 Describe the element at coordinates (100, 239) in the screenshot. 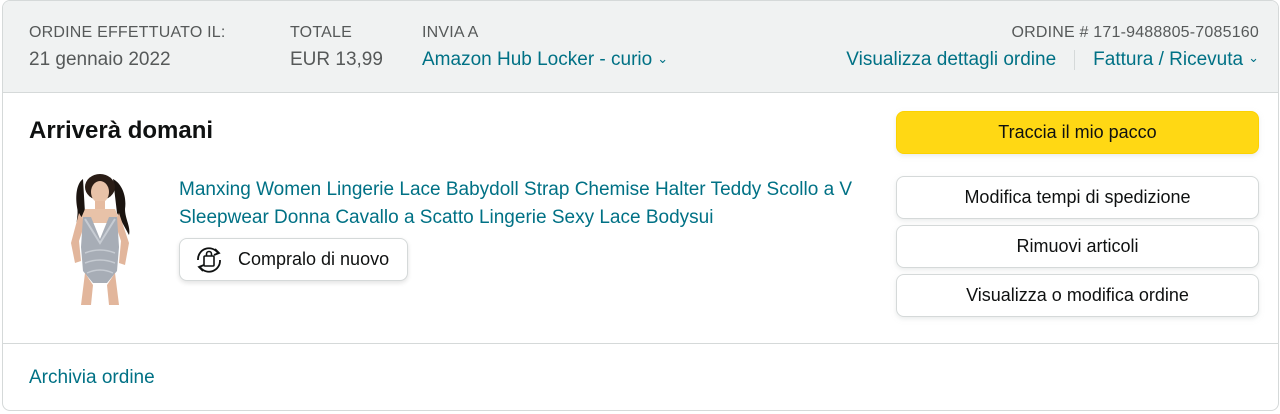

I see `product-image` at that location.